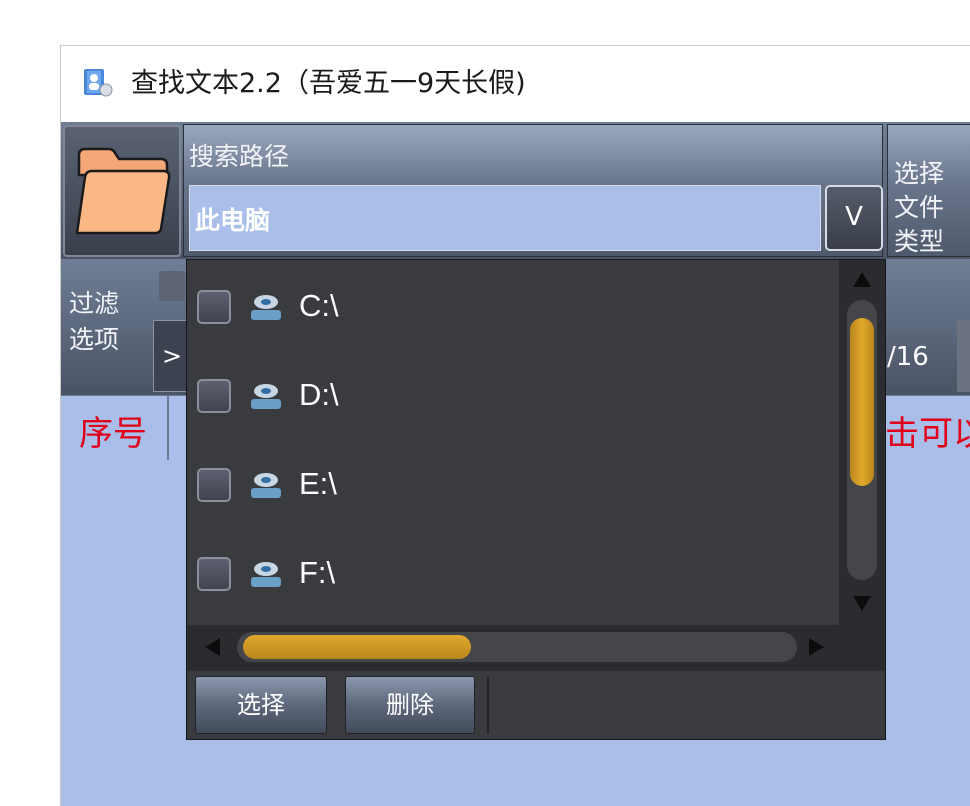 The width and height of the screenshot is (970, 806). Describe the element at coordinates (319, 394) in the screenshot. I see `drive-label: D:\` at that location.